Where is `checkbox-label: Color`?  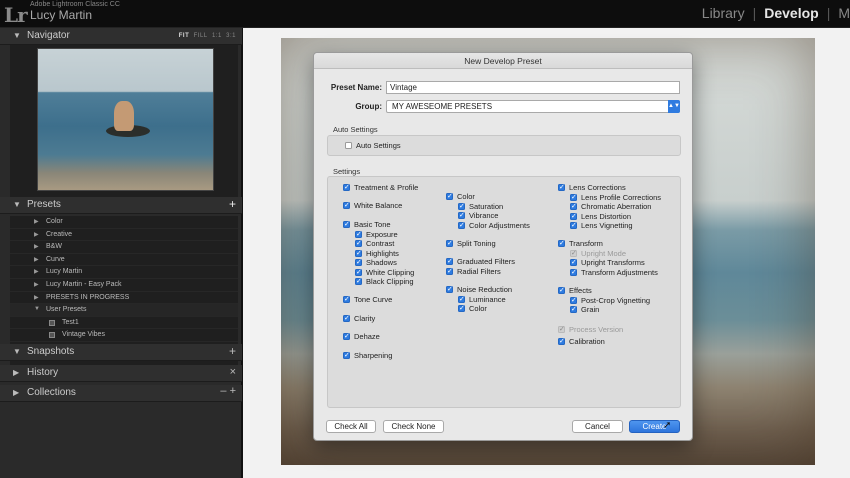 checkbox-label: Color is located at coordinates (466, 196).